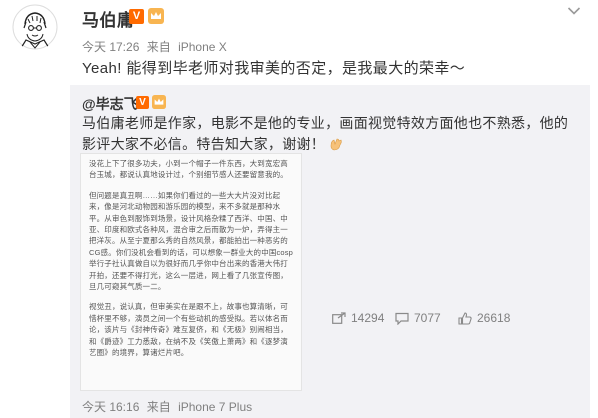 The image size is (598, 418). What do you see at coordinates (156, 16) in the screenshot?
I see `crown-icon` at bounding box center [156, 16].